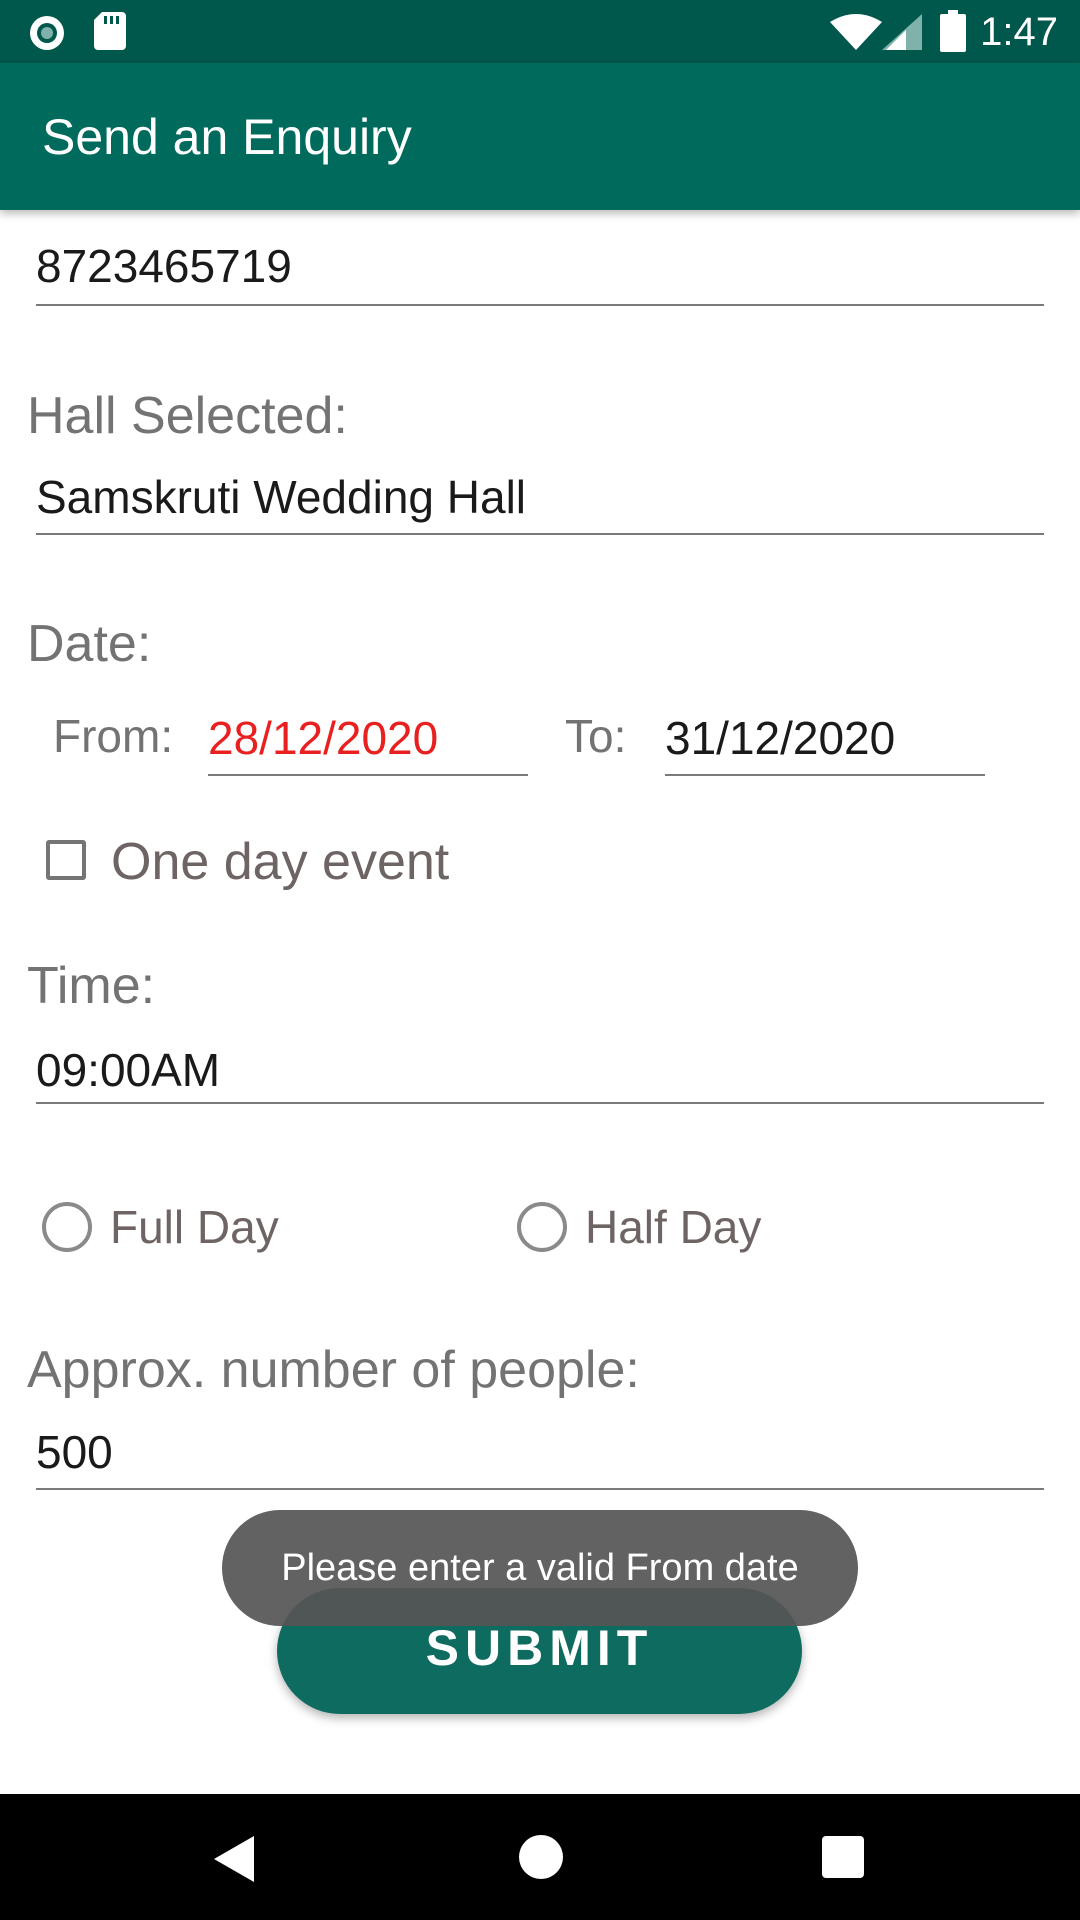 This screenshot has width=1080, height=1920. Describe the element at coordinates (74, 1452) in the screenshot. I see `people-value: 500` at that location.